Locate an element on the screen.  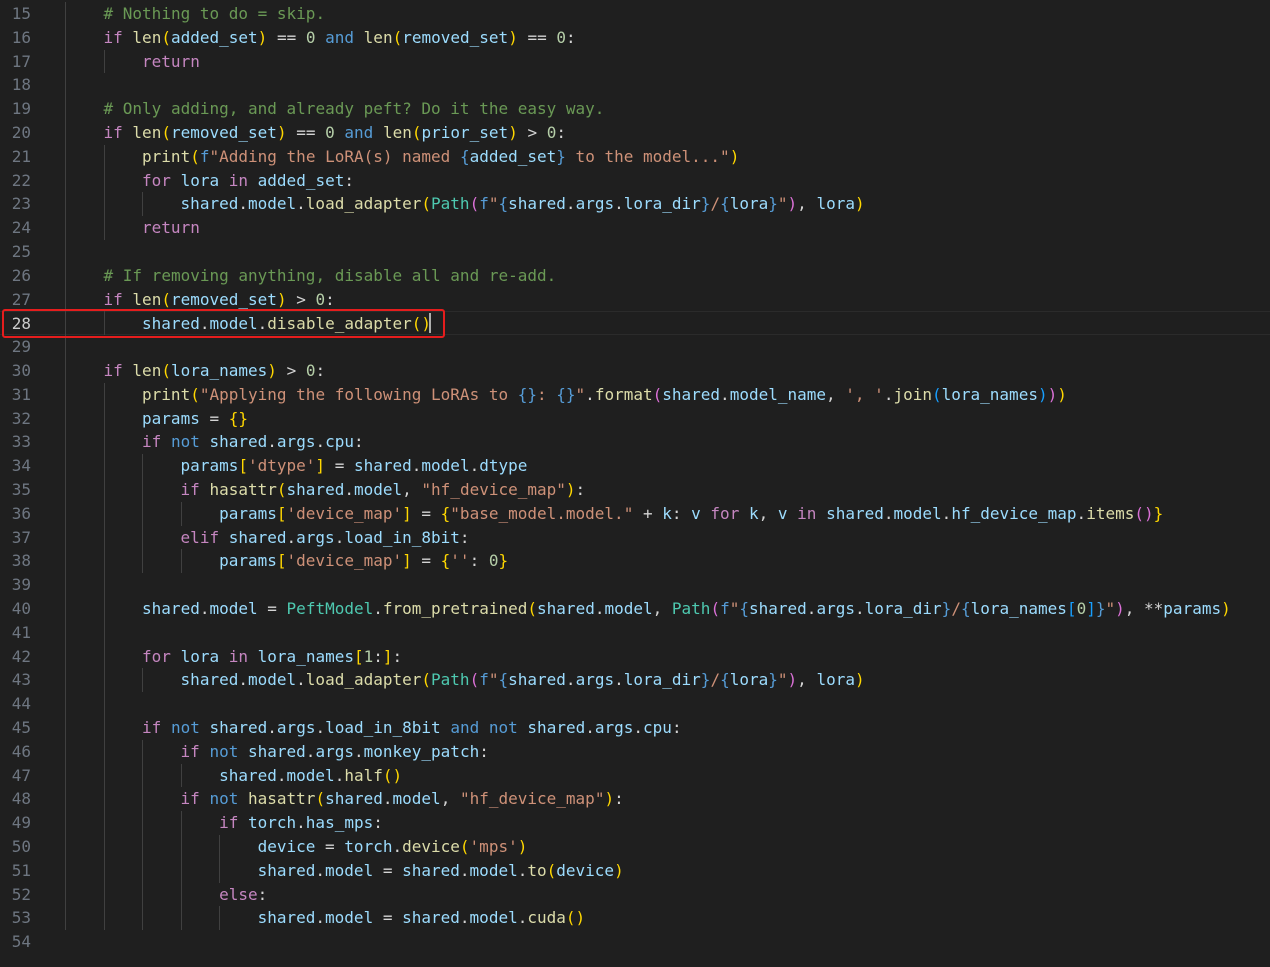
code-line: 29 is located at coordinates (635, 347).